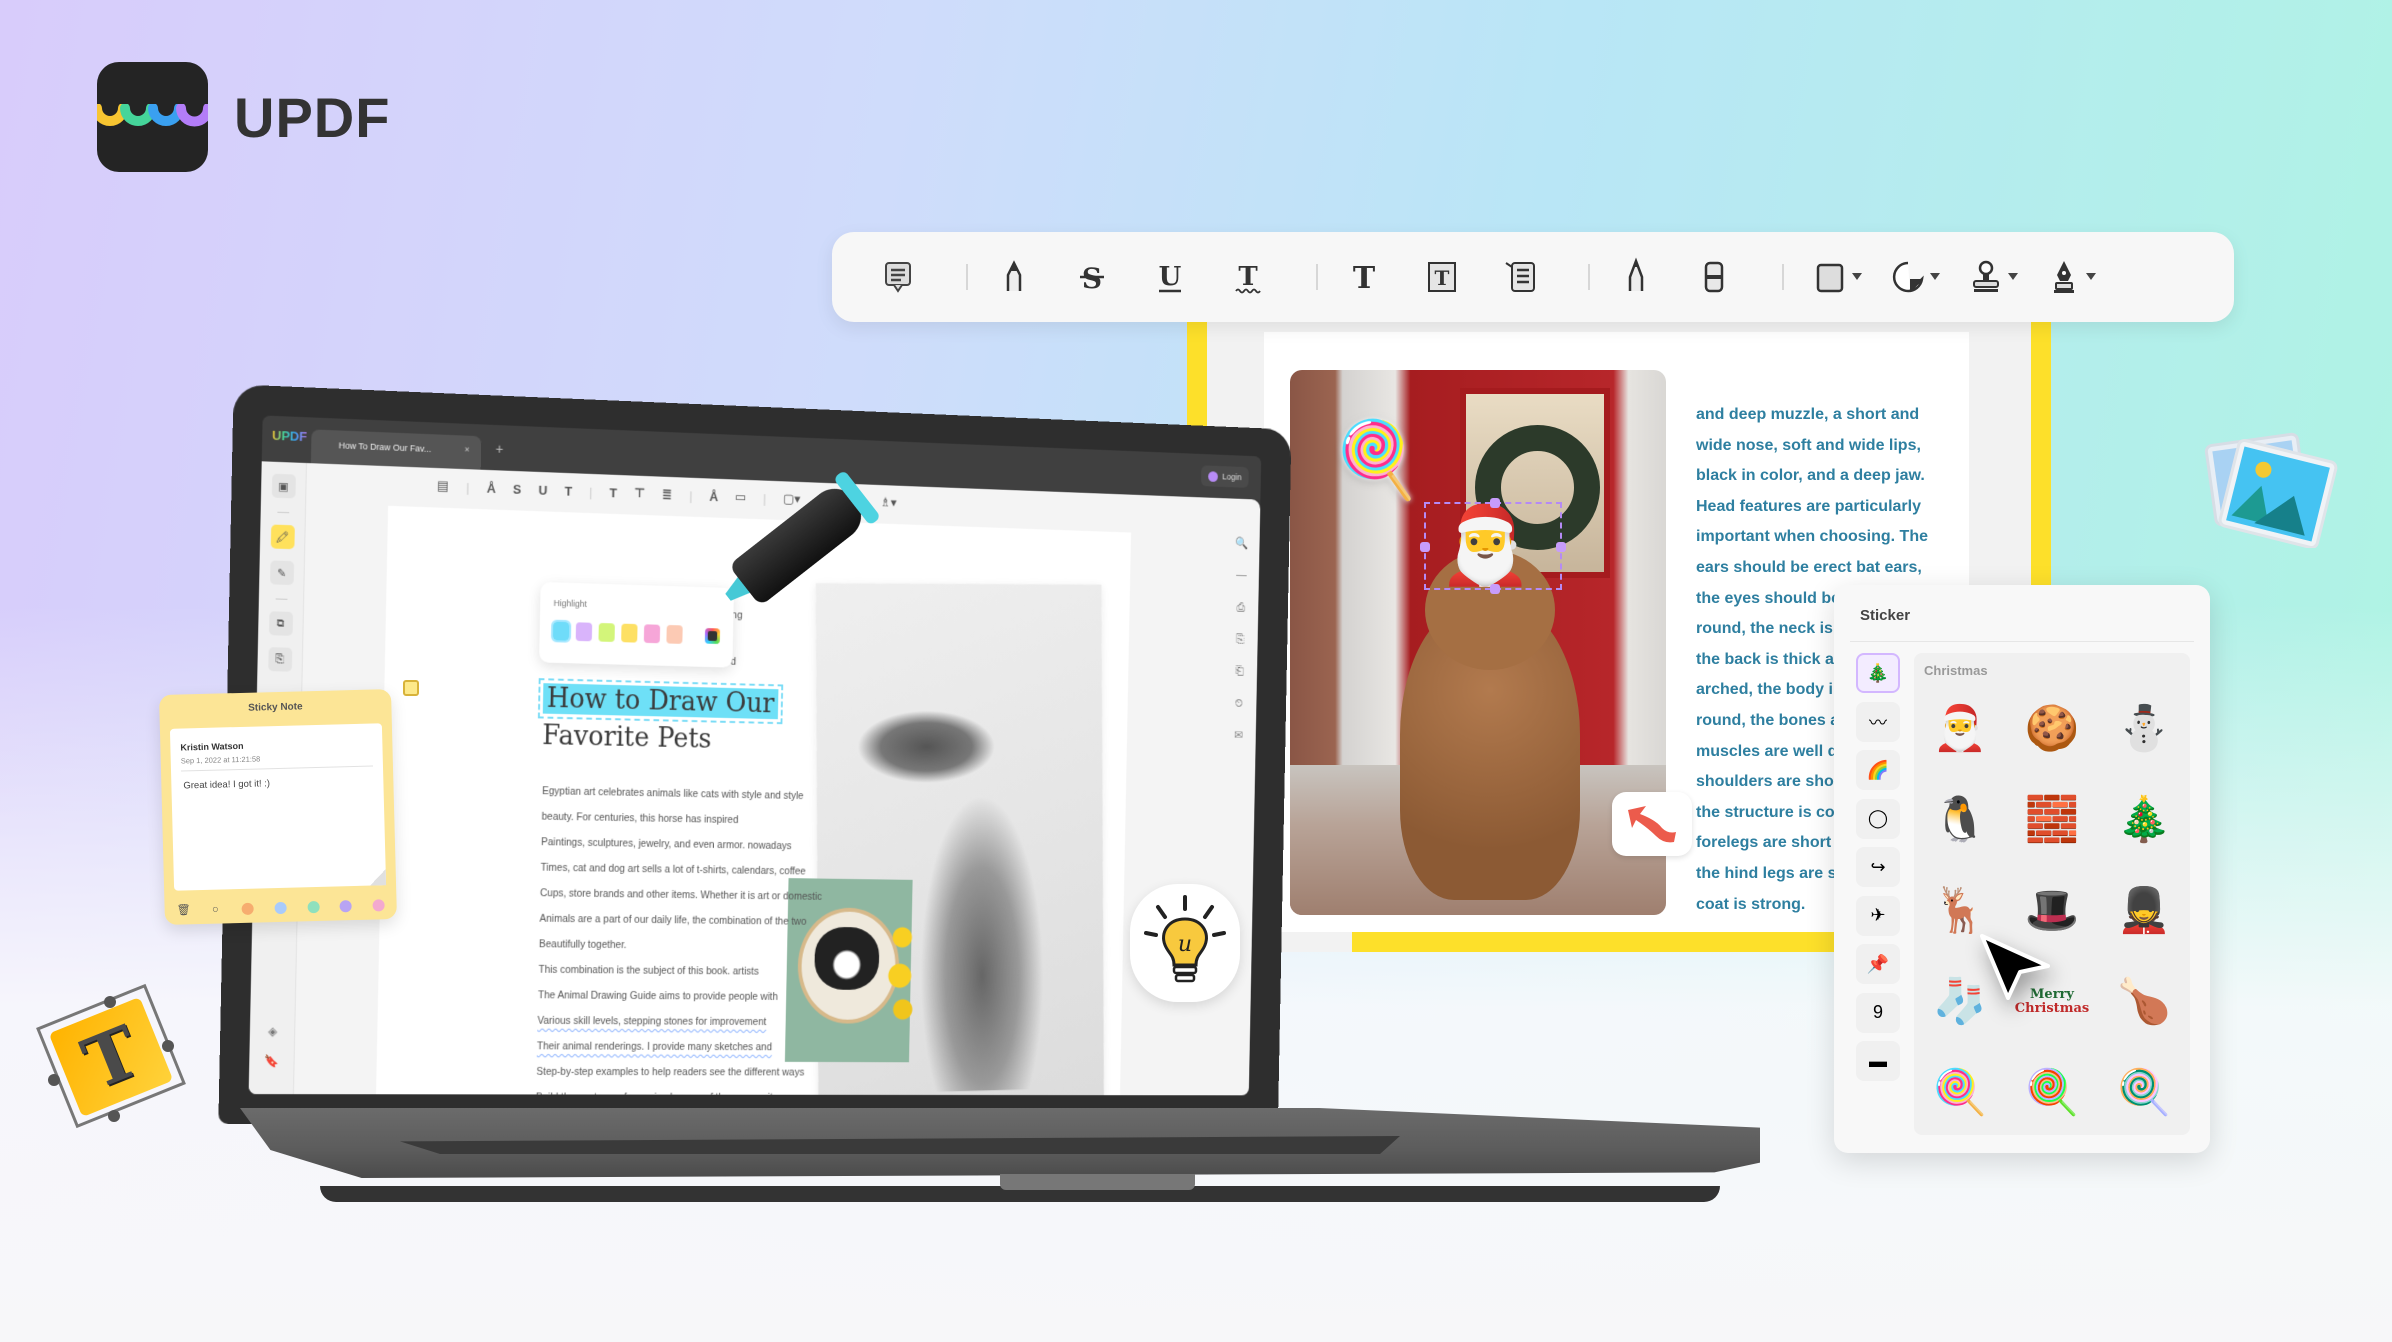  Describe the element at coordinates (2144, 1001) in the screenshot. I see `sticker-roast-turkey: 🍗` at that location.